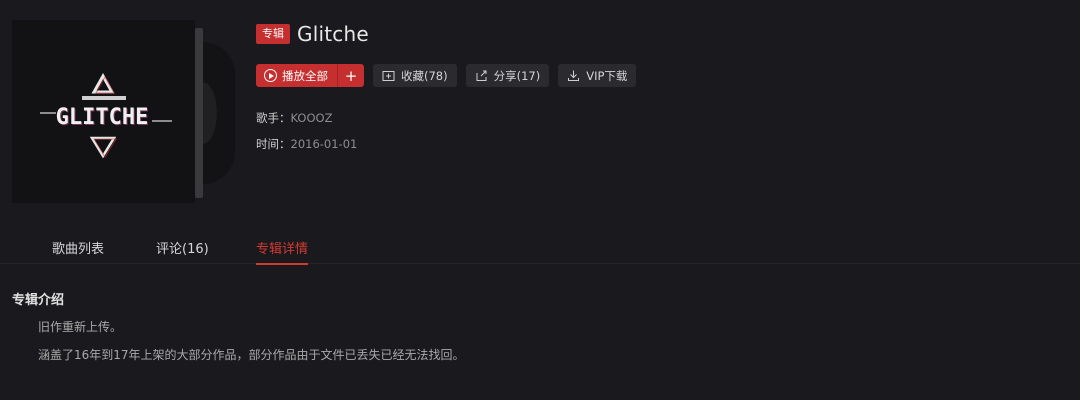 The width and height of the screenshot is (1080, 400). I want to click on vip-download-button: VIP下载, so click(597, 75).